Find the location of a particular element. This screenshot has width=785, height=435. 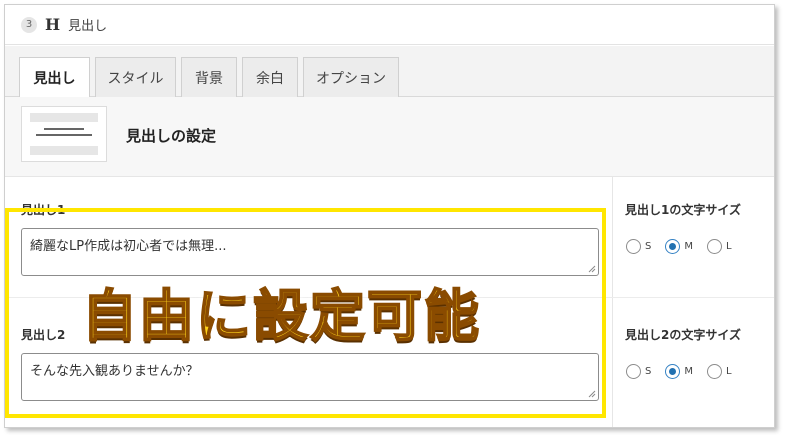

tab-style: スタイル is located at coordinates (135, 77).